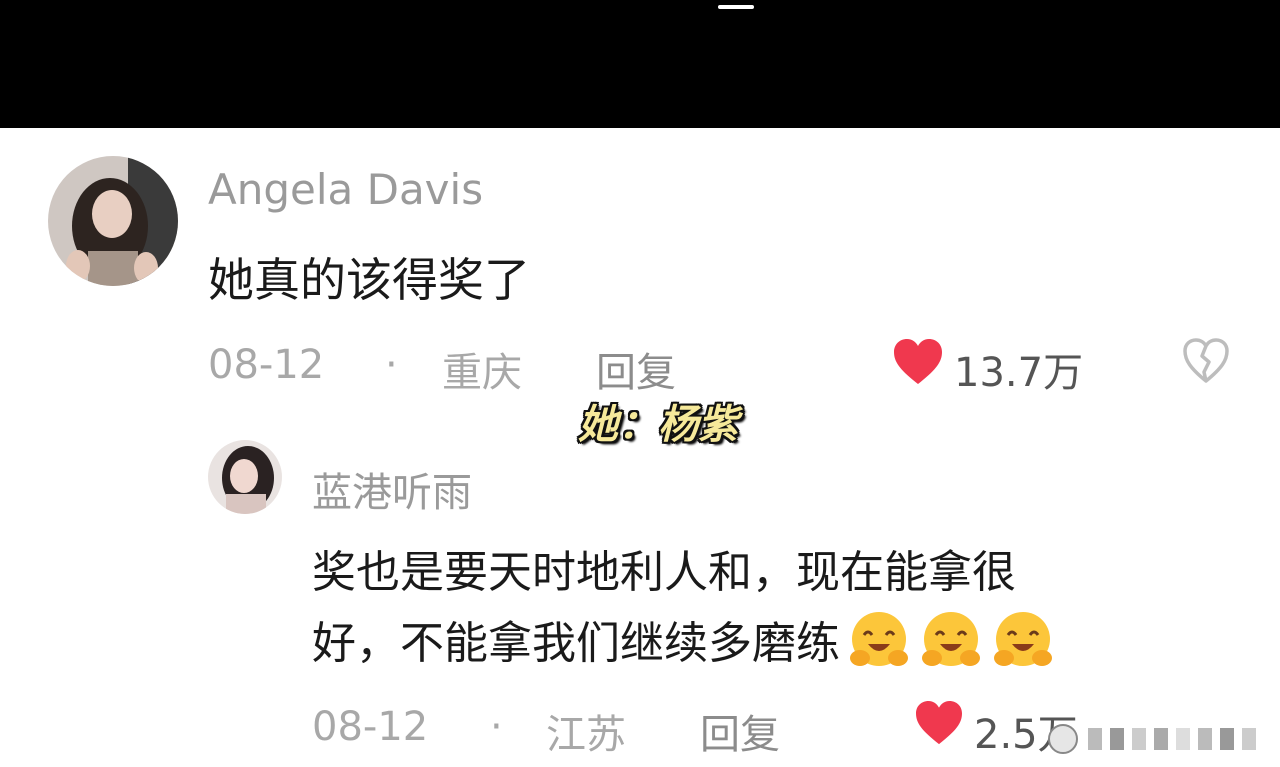 The width and height of the screenshot is (1280, 767). What do you see at coordinates (658, 425) in the screenshot?
I see `video-caption-overlay: 她：杨紫` at bounding box center [658, 425].